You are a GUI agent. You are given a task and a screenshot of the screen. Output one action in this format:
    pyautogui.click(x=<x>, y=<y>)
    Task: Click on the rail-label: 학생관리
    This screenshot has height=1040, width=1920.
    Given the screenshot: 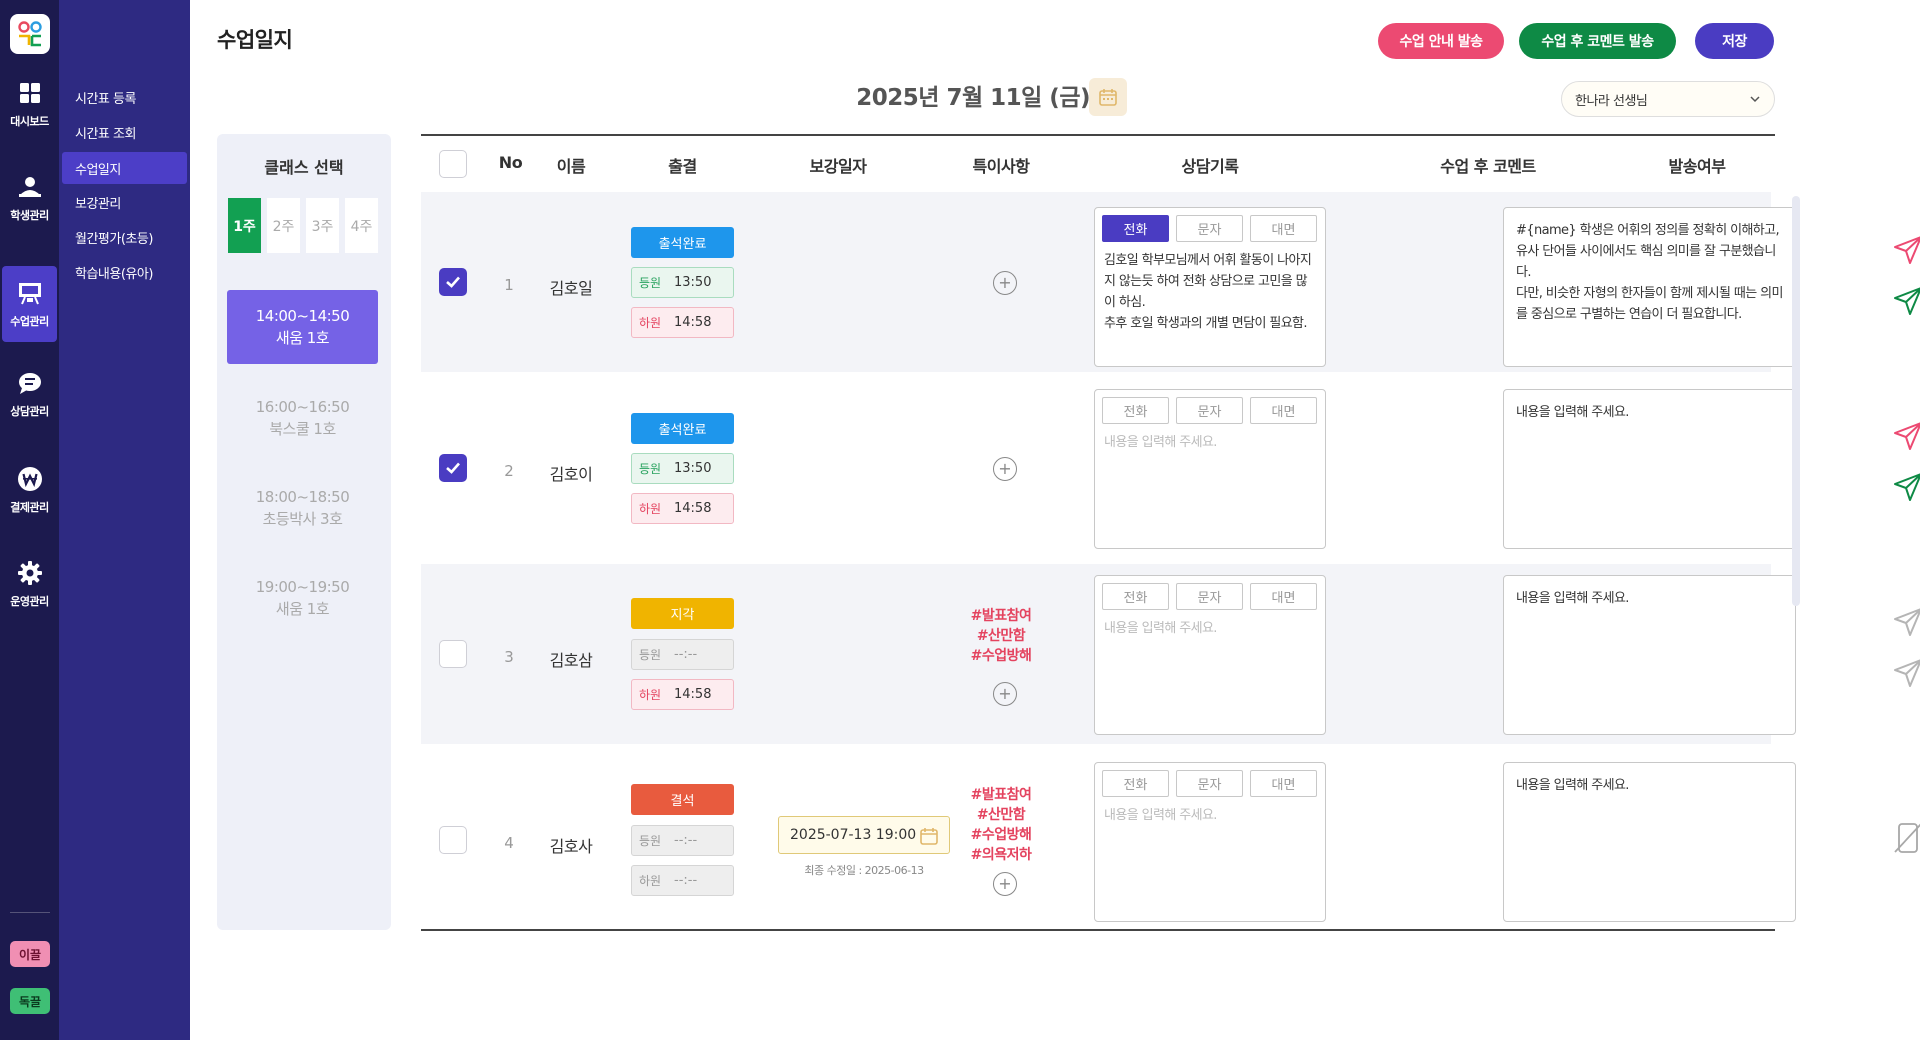 What is the action you would take?
    pyautogui.click(x=29, y=215)
    